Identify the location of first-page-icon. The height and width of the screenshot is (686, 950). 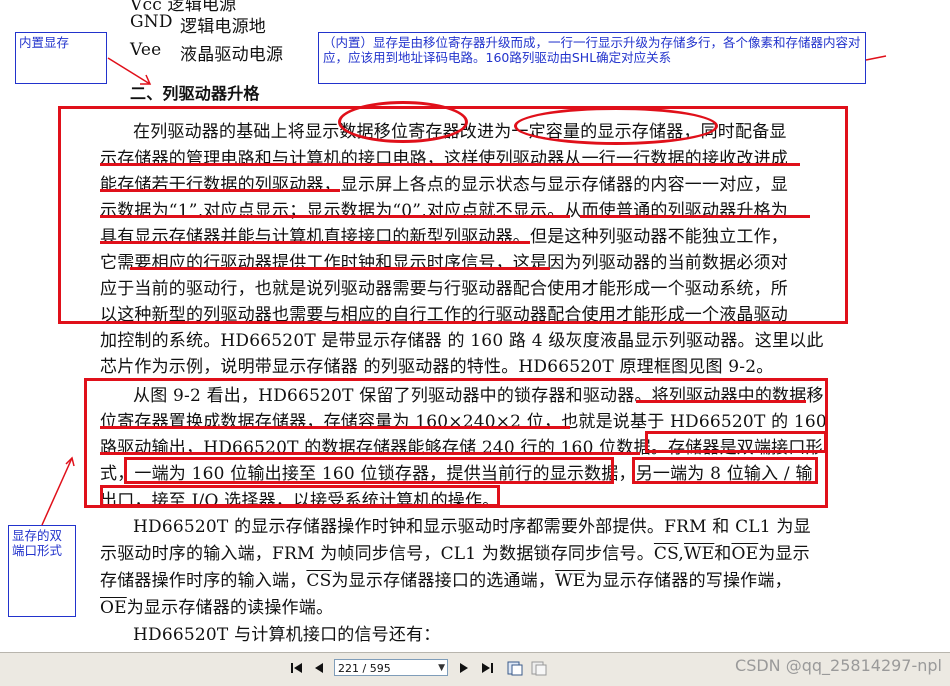
(297, 668).